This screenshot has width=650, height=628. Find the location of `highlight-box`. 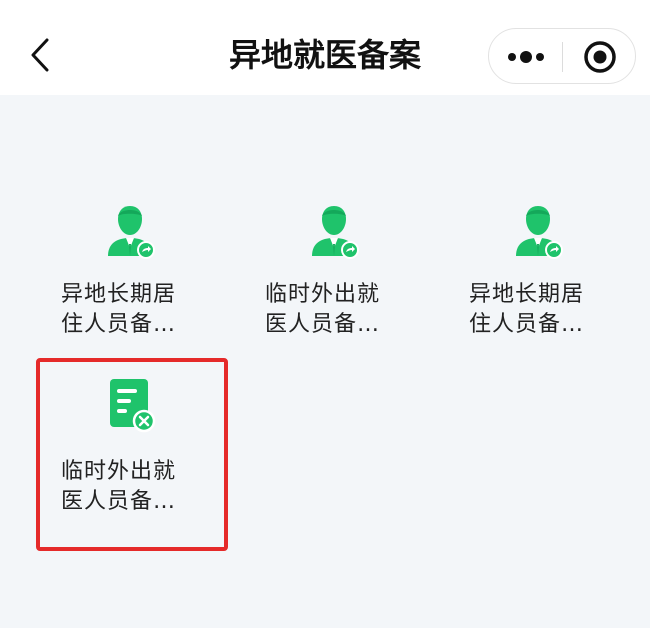

highlight-box is located at coordinates (132, 454).